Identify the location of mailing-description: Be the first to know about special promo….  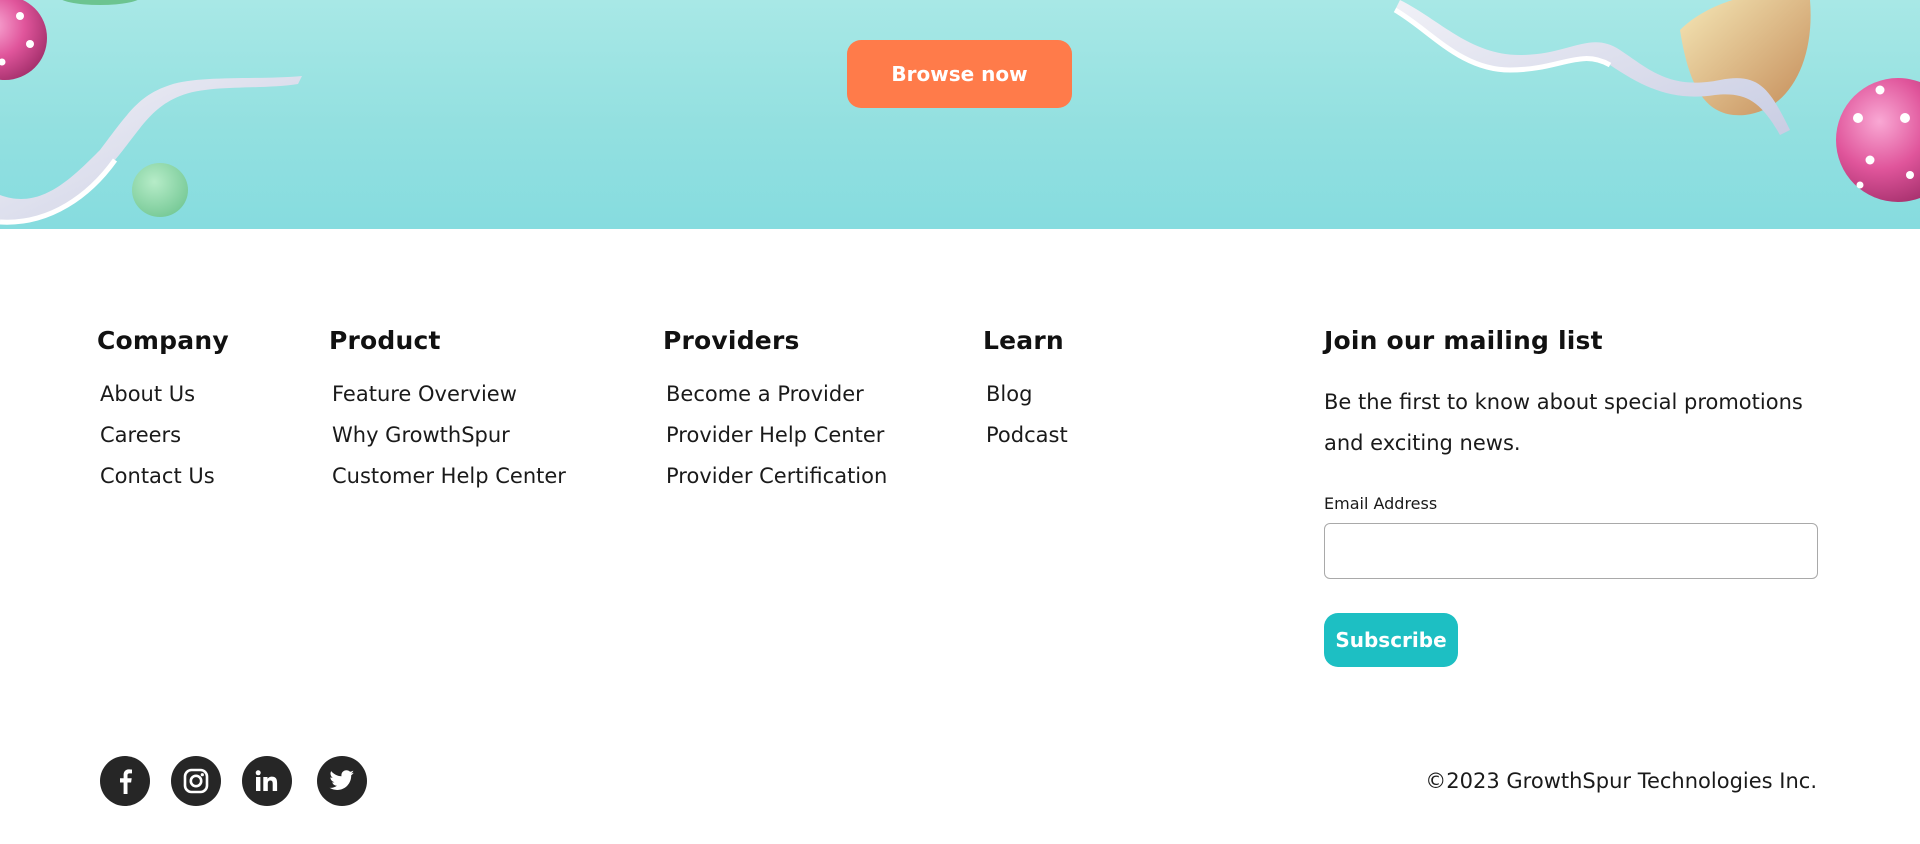
(1563, 422).